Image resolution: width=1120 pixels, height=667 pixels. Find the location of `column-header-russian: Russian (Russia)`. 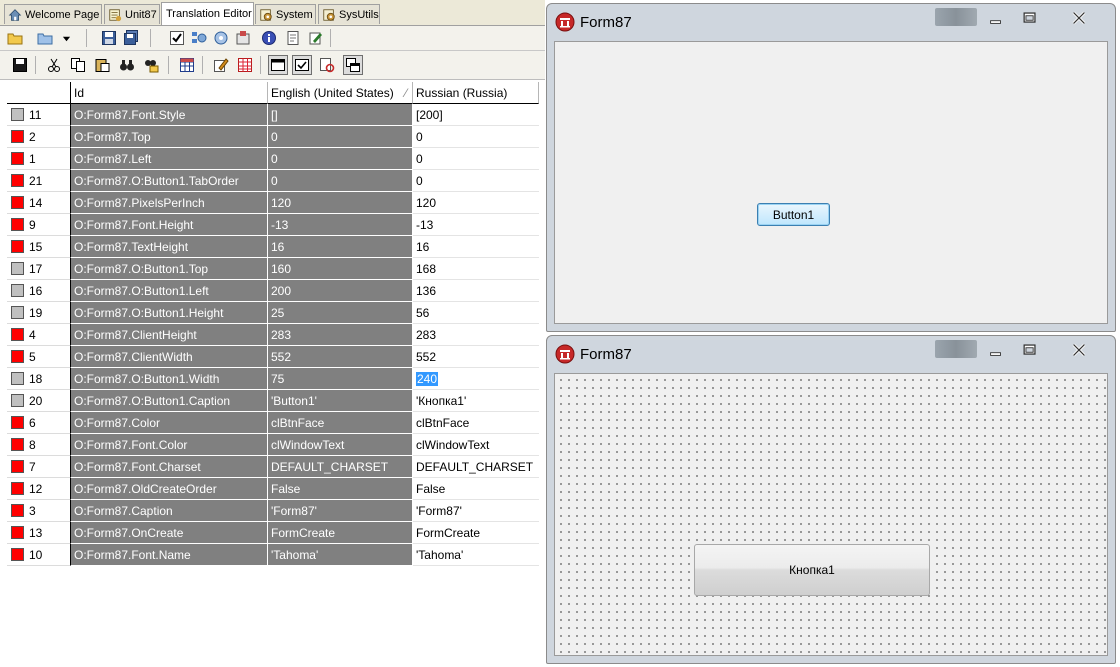

column-header-russian: Russian (Russia) is located at coordinates (476, 93).